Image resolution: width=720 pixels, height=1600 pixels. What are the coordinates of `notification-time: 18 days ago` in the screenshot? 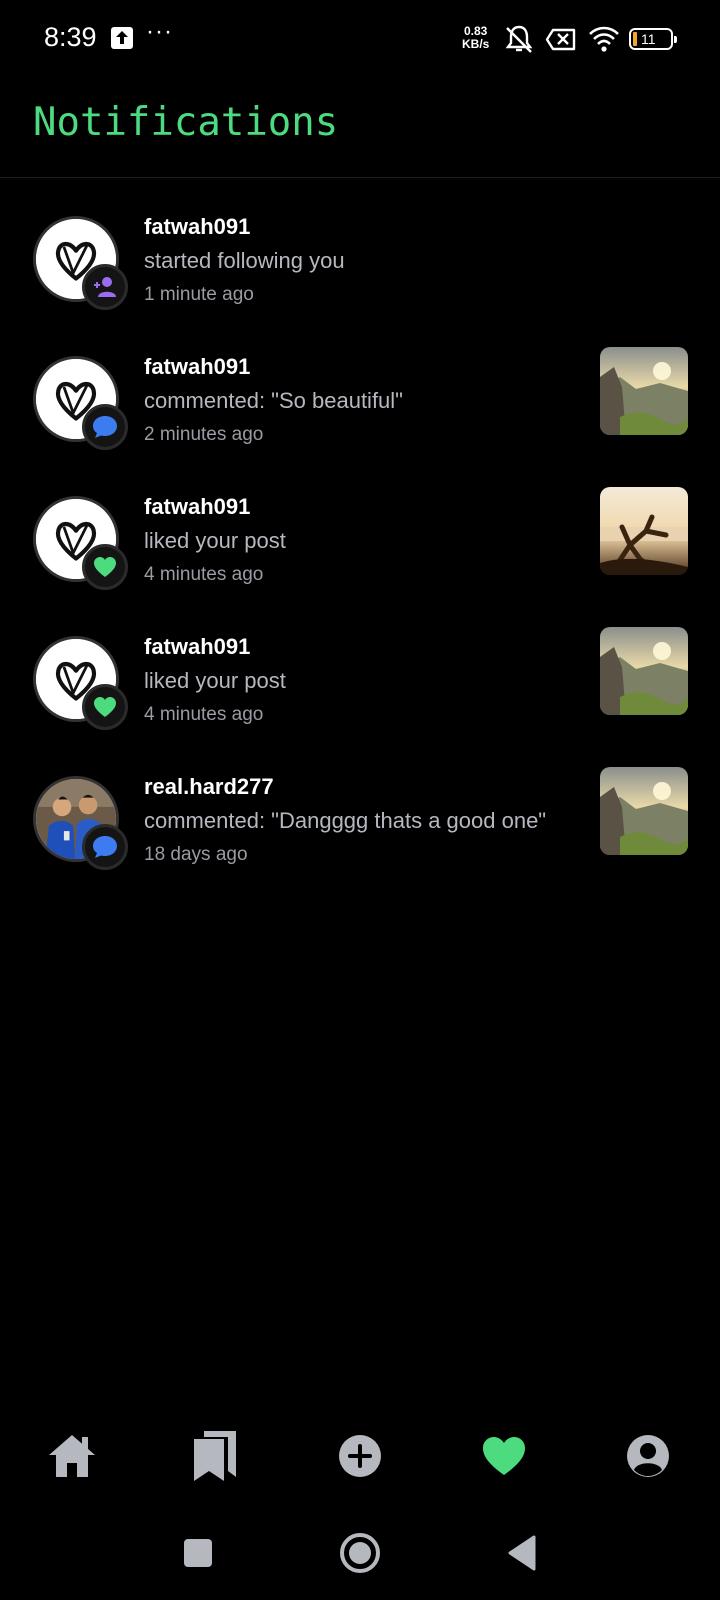 It's located at (196, 854).